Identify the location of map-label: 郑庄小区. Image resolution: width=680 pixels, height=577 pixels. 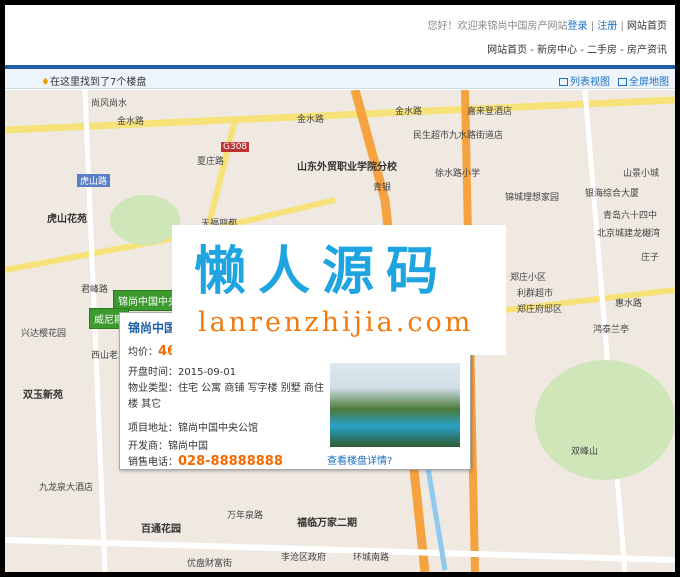
(528, 278).